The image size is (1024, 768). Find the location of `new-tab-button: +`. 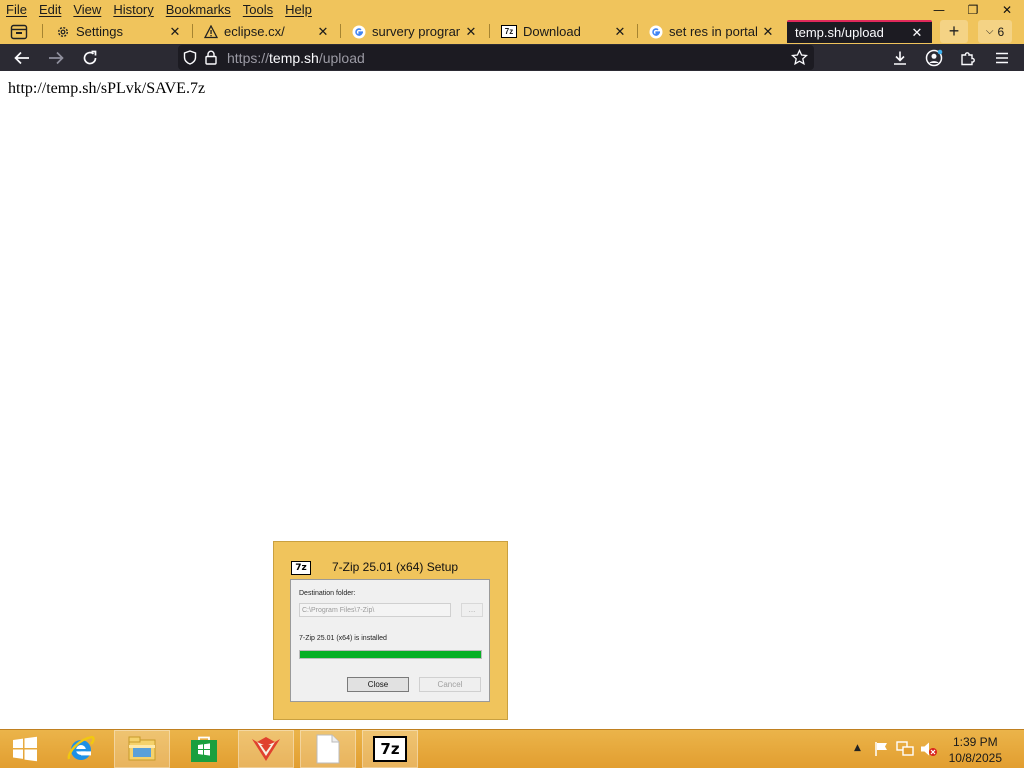

new-tab-button: + is located at coordinates (954, 31).